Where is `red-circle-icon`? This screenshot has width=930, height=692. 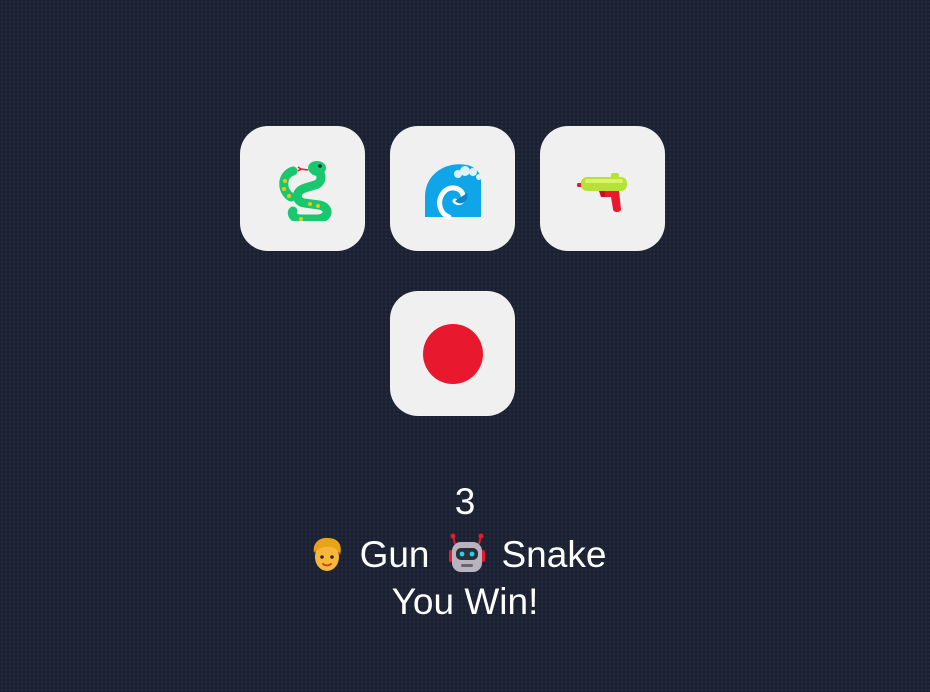
red-circle-icon is located at coordinates (452, 353).